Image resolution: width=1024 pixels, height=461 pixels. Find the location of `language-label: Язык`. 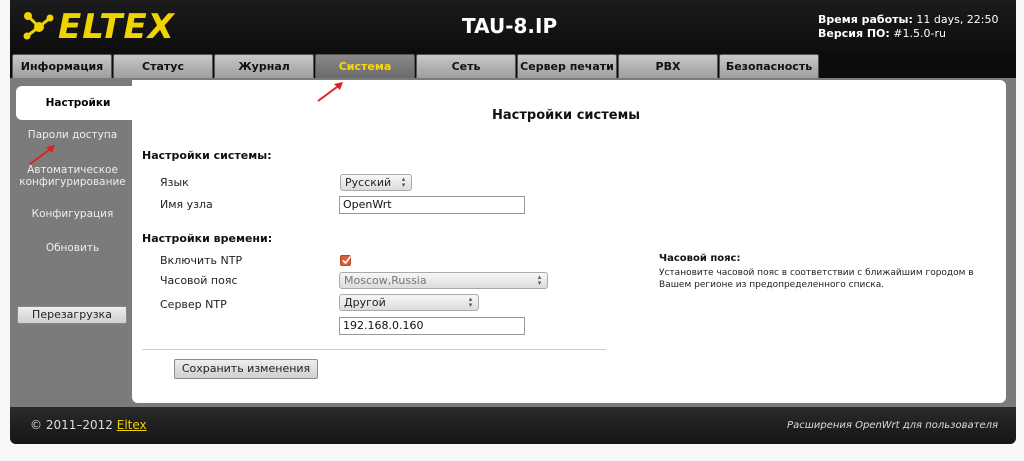

language-label: Язык is located at coordinates (174, 182).